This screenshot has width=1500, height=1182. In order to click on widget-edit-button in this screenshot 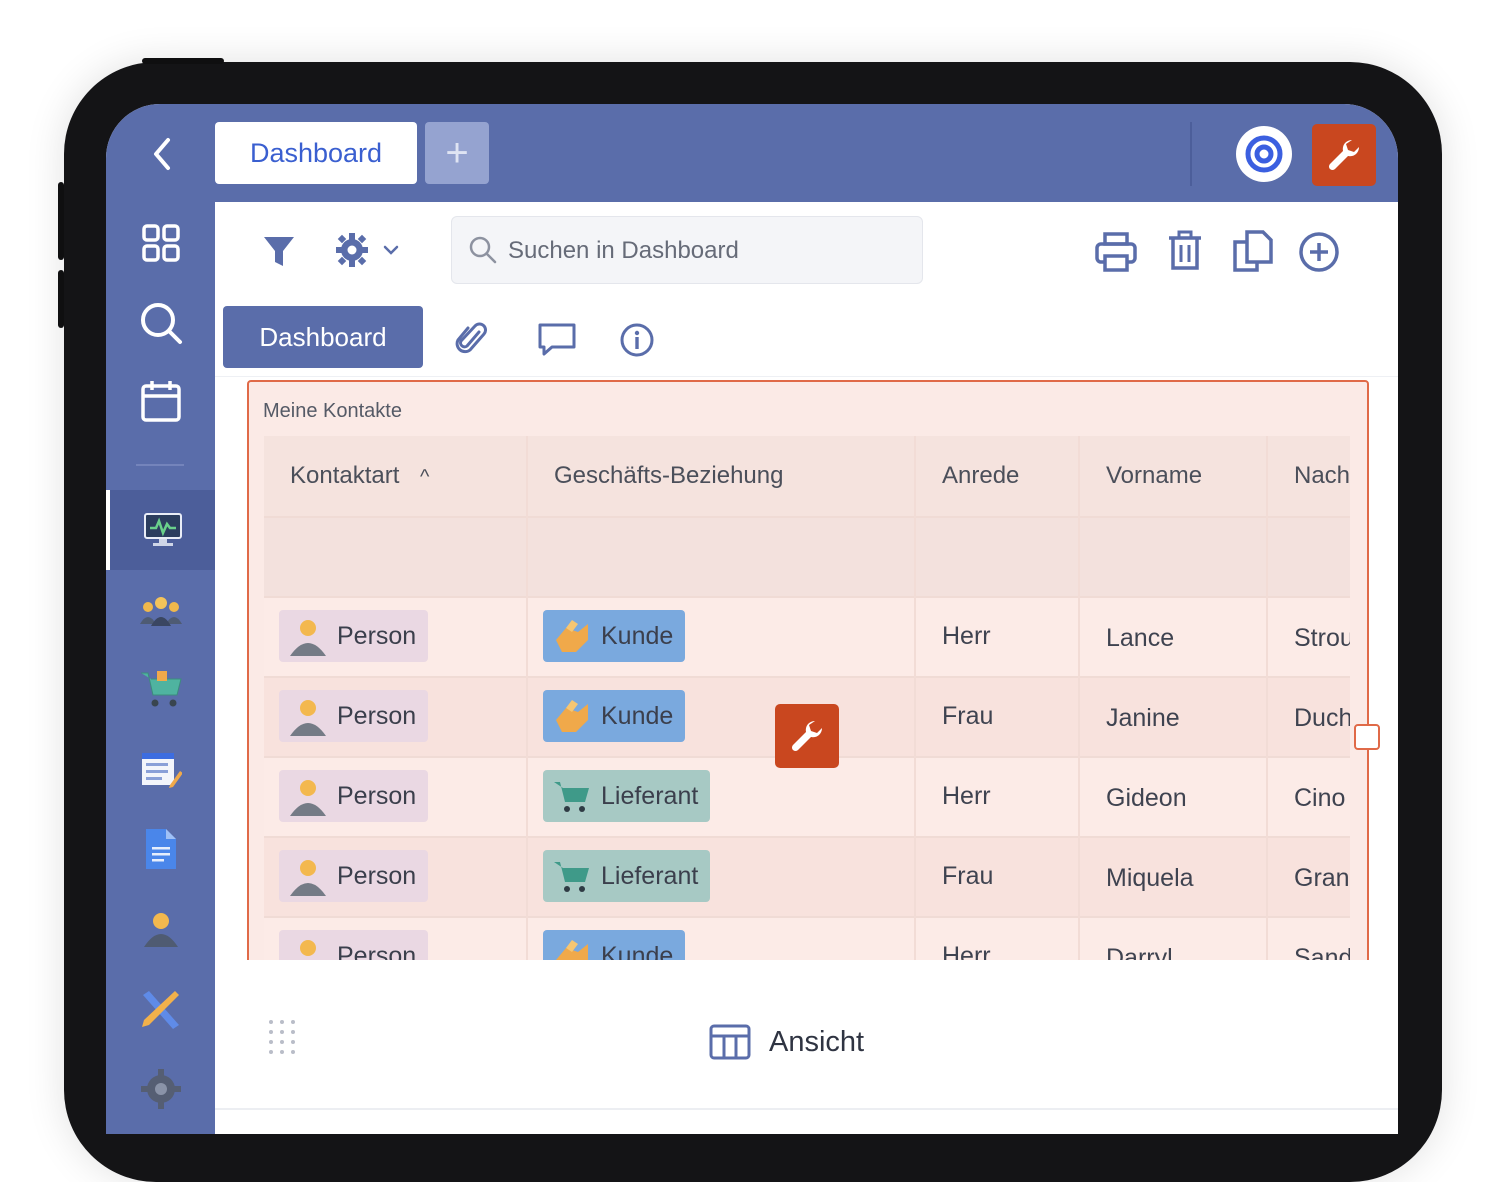, I will do `click(807, 736)`.